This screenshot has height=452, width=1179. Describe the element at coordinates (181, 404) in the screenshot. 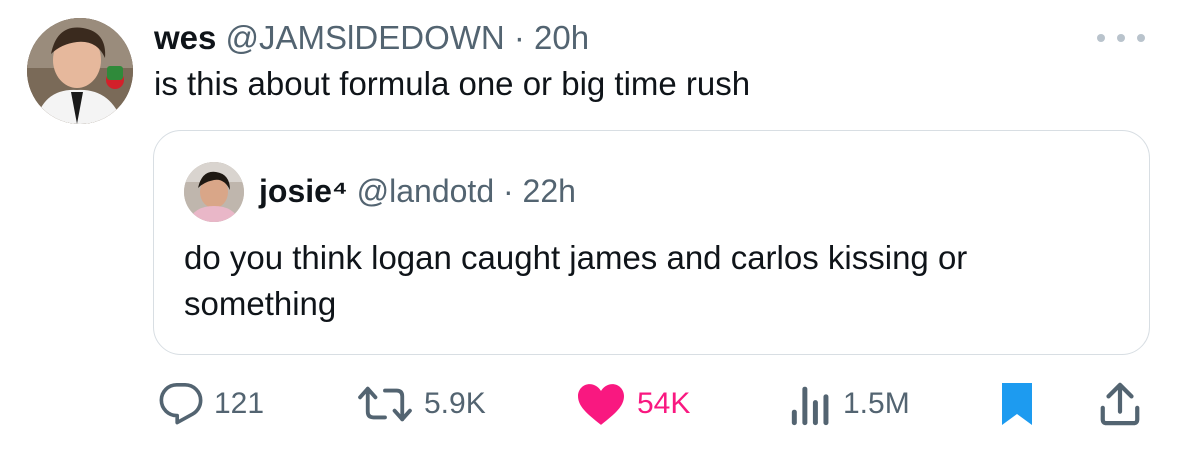

I see `reply-icon` at that location.